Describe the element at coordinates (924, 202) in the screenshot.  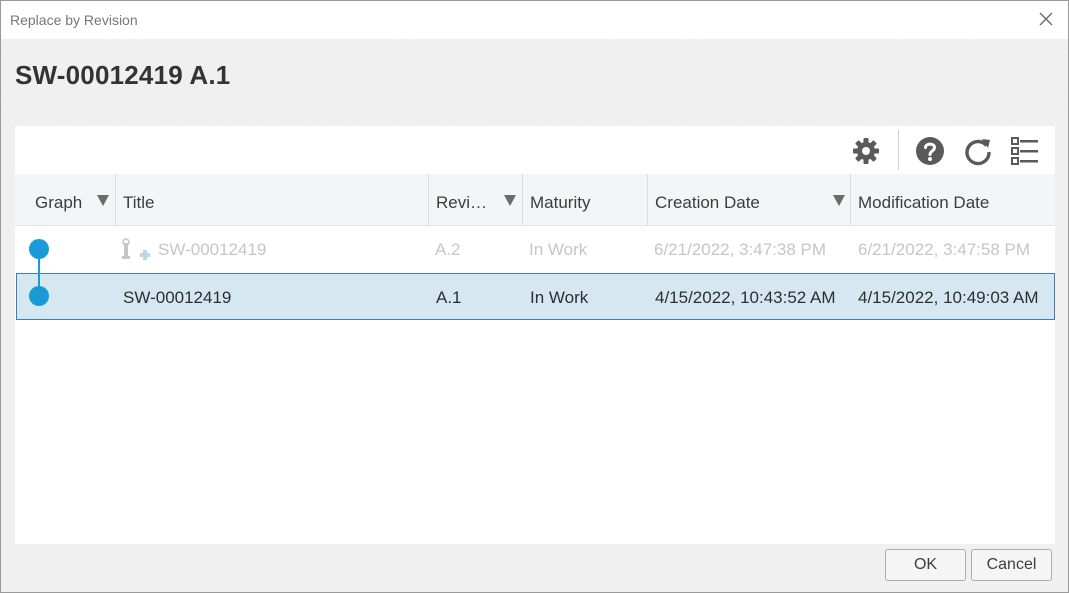
I see `column-modification-date-label: Modification Date` at that location.